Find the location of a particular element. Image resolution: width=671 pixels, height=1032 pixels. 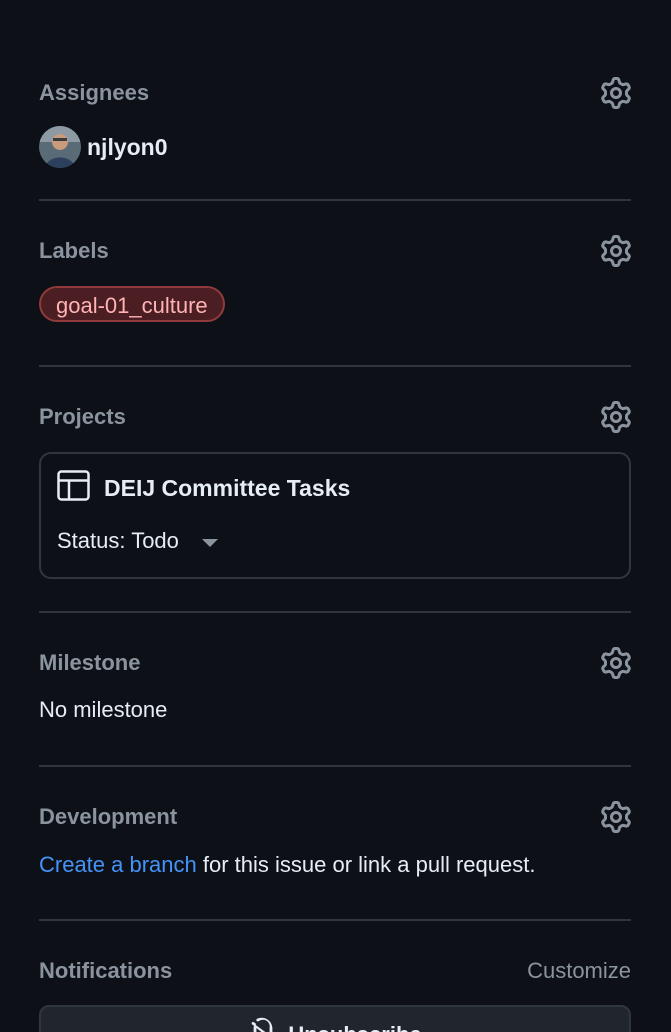

assignees-title: Assignees is located at coordinates (94, 92).